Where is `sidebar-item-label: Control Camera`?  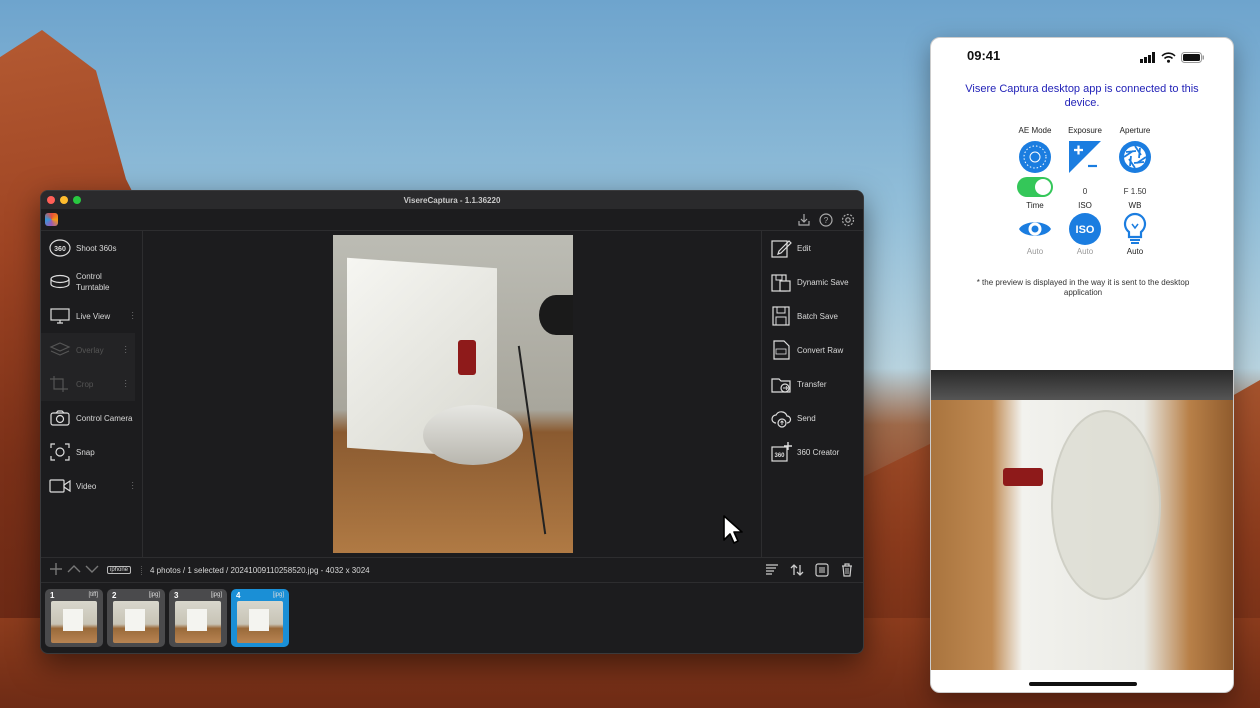 sidebar-item-label: Control Camera is located at coordinates (104, 418).